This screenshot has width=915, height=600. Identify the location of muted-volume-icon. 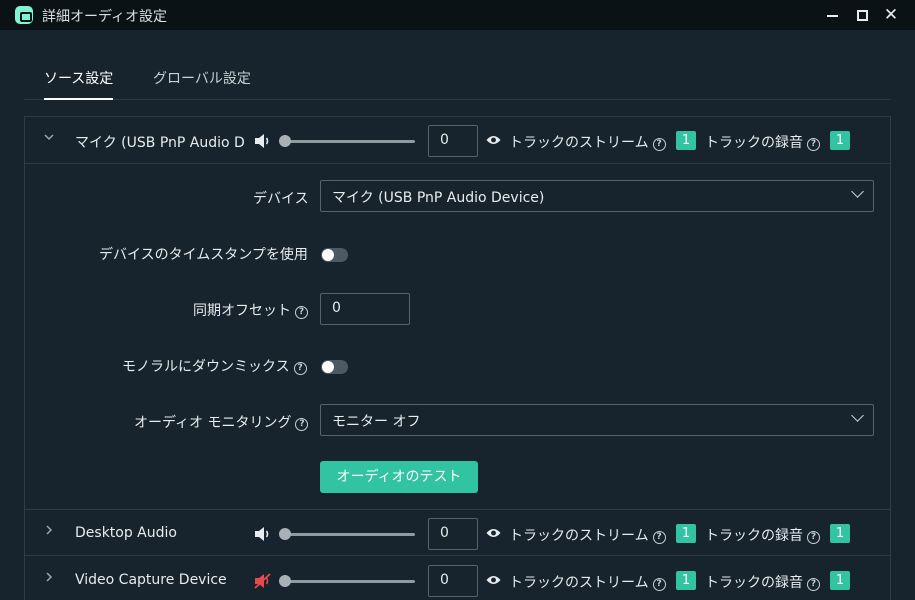
(263, 581).